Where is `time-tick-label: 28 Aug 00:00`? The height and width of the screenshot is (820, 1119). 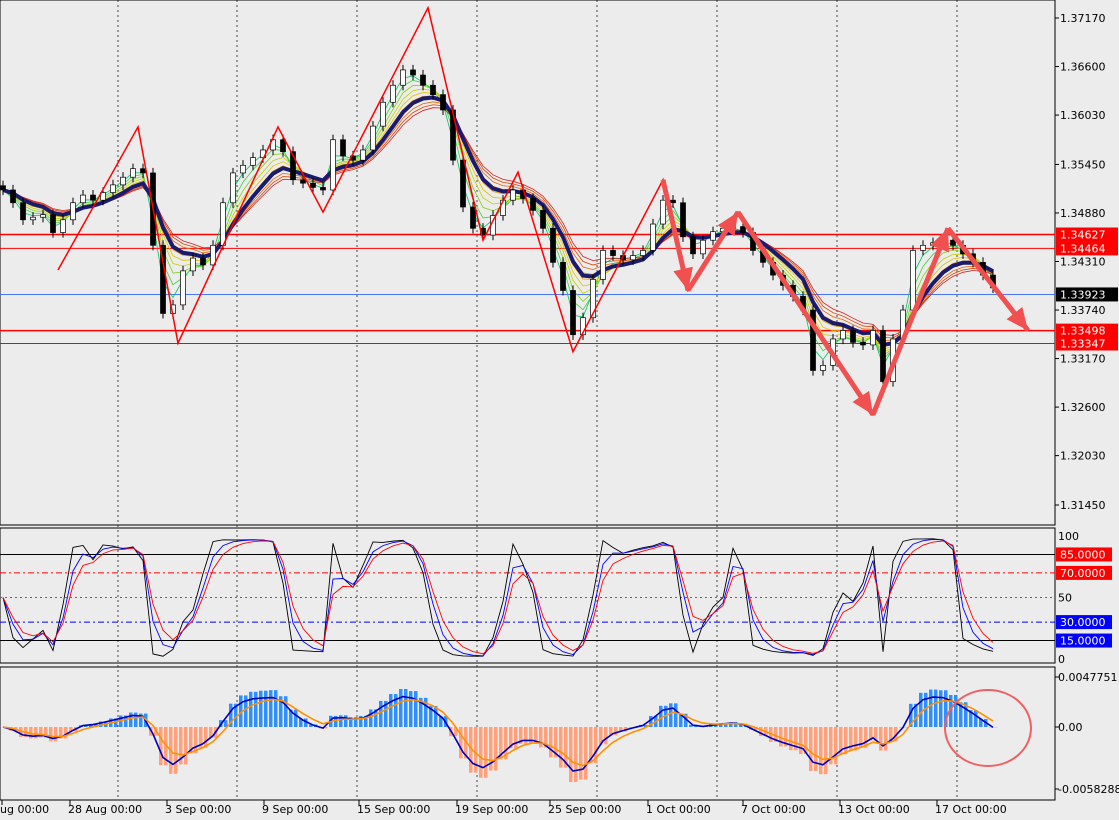 time-tick-label: 28 Aug 00:00 is located at coordinates (105, 809).